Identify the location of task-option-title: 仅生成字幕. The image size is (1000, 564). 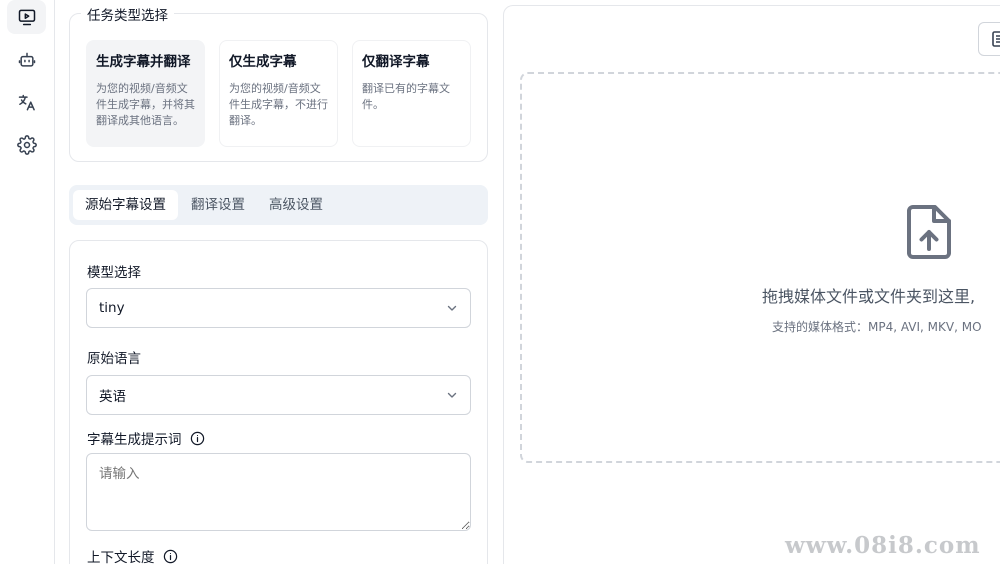
(263, 62).